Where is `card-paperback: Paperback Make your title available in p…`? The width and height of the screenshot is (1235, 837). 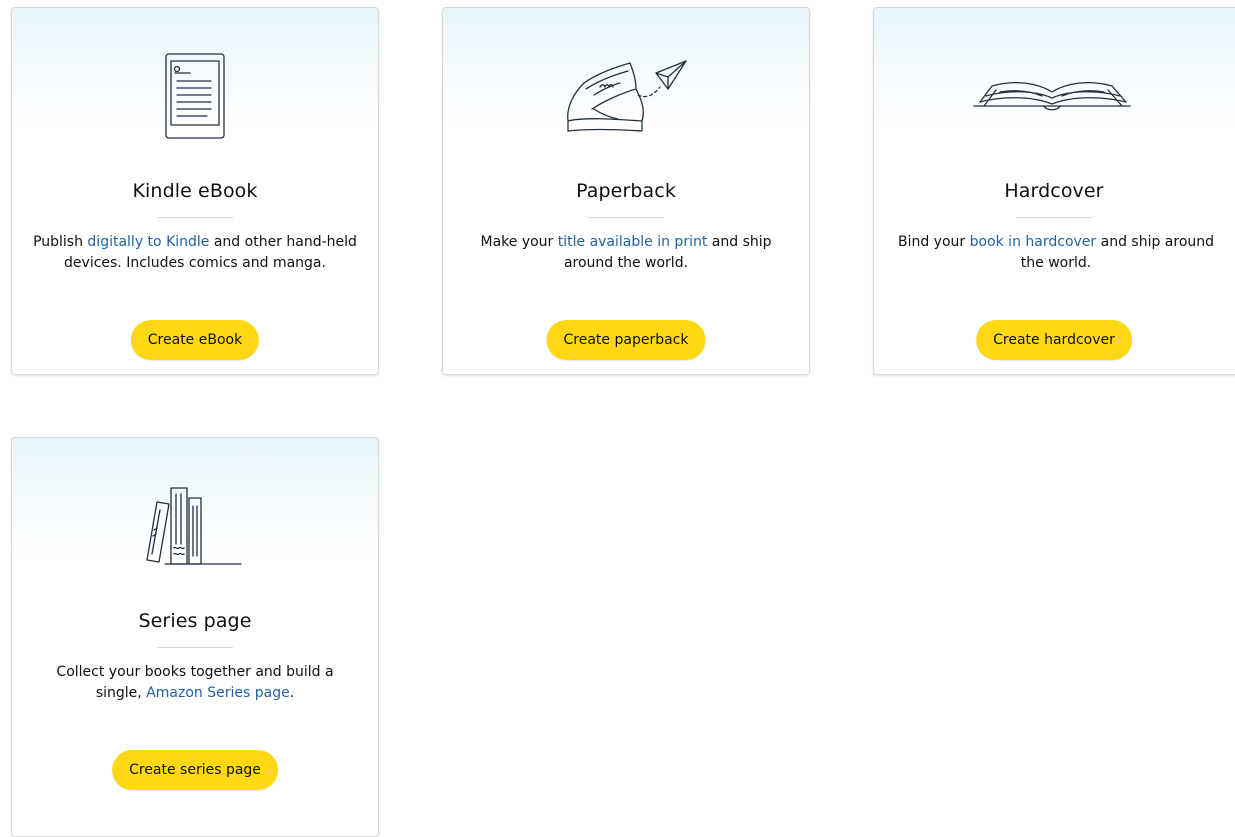 card-paperback: Paperback Make your title available in p… is located at coordinates (626, 191).